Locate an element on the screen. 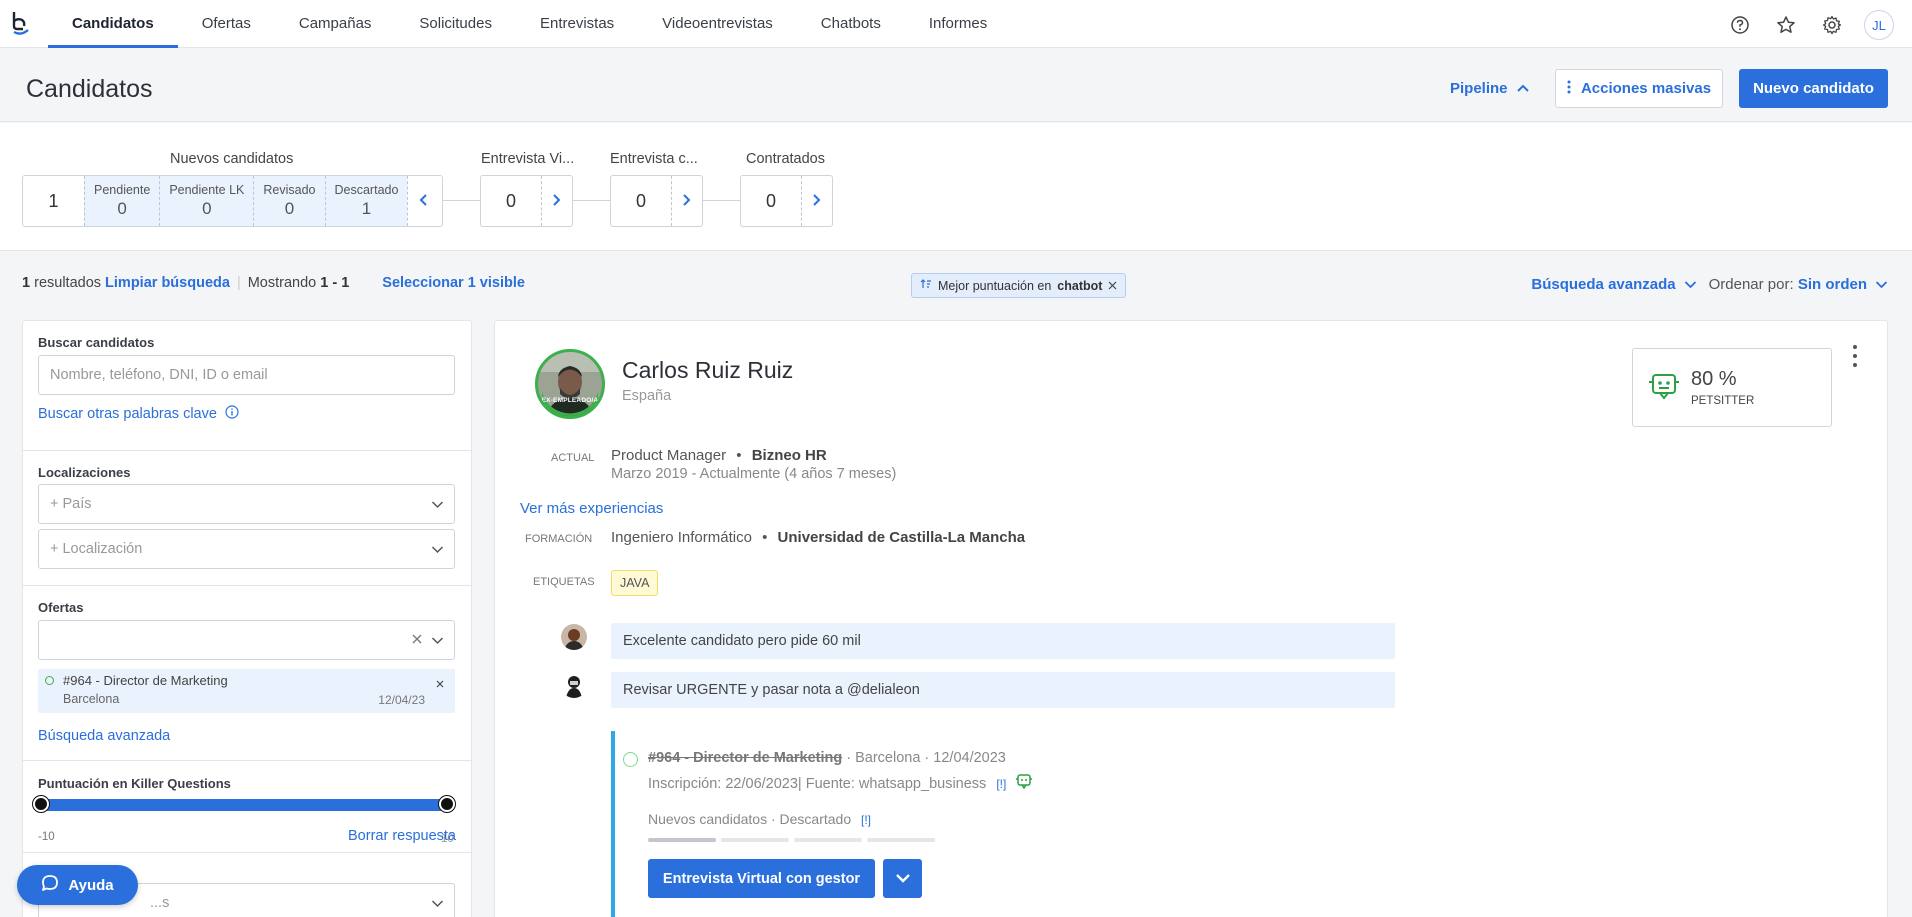  chevron-left-icon is located at coordinates (423, 201).